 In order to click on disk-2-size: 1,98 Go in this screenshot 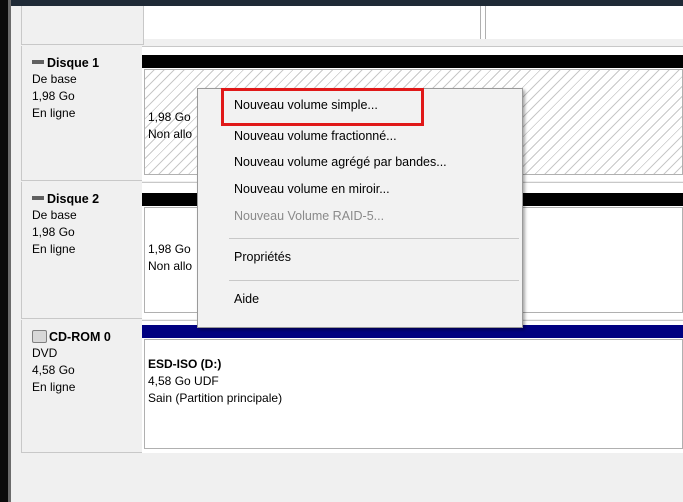, I will do `click(53, 232)`.